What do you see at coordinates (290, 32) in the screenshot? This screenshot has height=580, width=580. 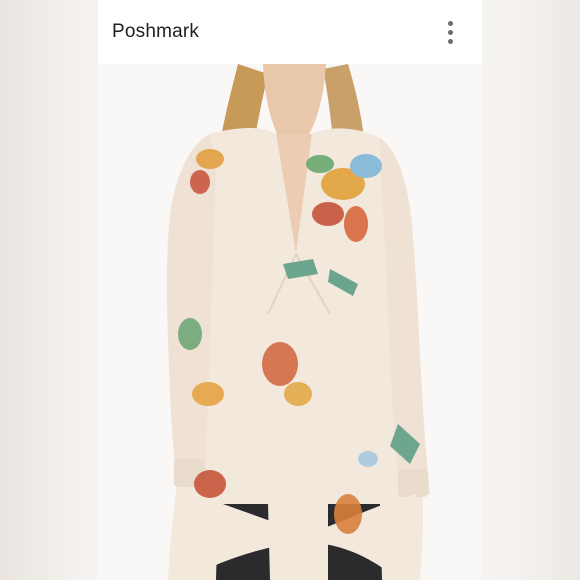 I see `app-header: Poshmark` at bounding box center [290, 32].